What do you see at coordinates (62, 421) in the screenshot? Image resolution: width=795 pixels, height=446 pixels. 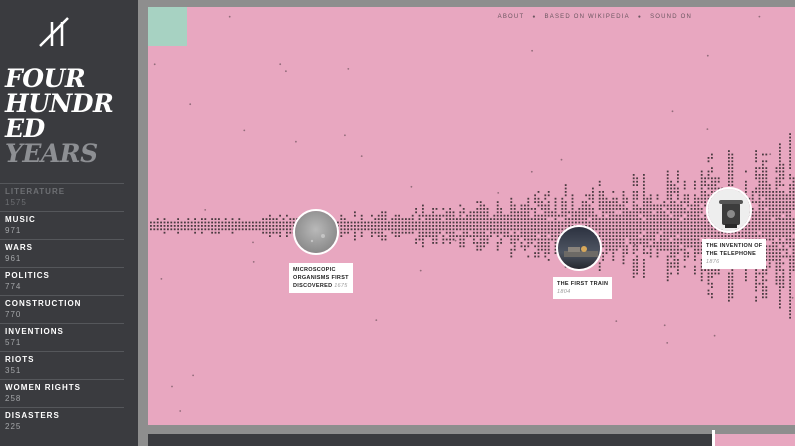 I see `category-disasters: DISASTERS 225` at bounding box center [62, 421].